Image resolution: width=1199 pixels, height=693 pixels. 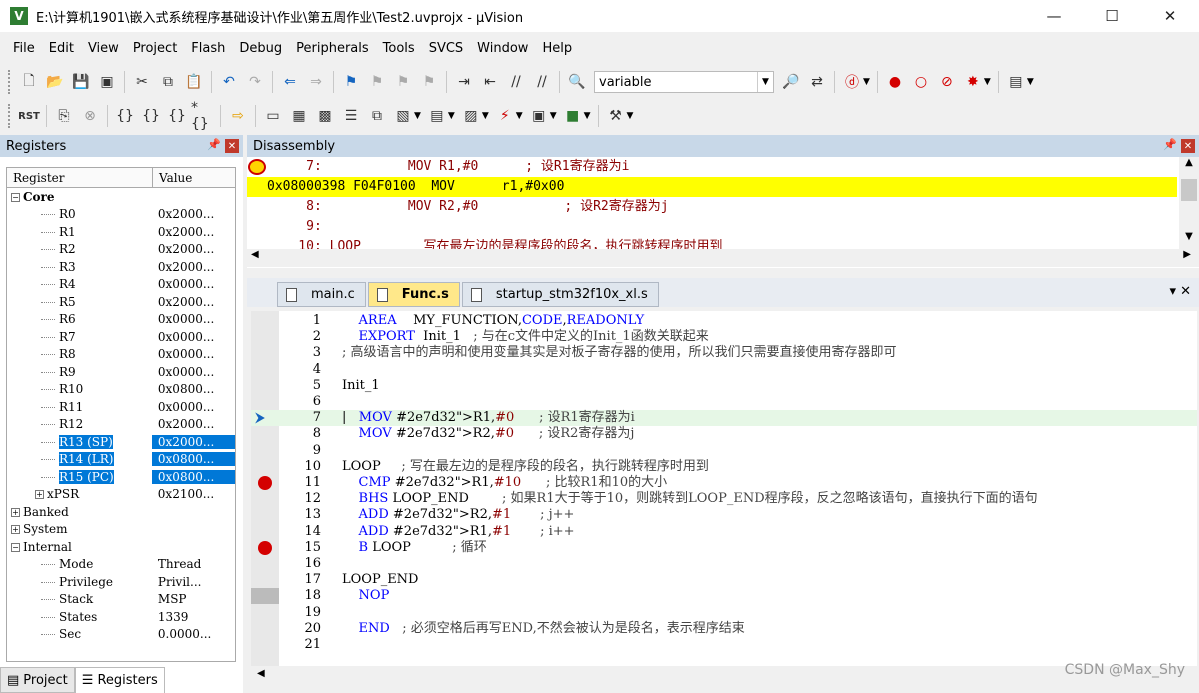 What do you see at coordinates (723, 258) in the screenshot?
I see `disassembly-horizontal-scrollbar: ◀ ▶` at bounding box center [723, 258].